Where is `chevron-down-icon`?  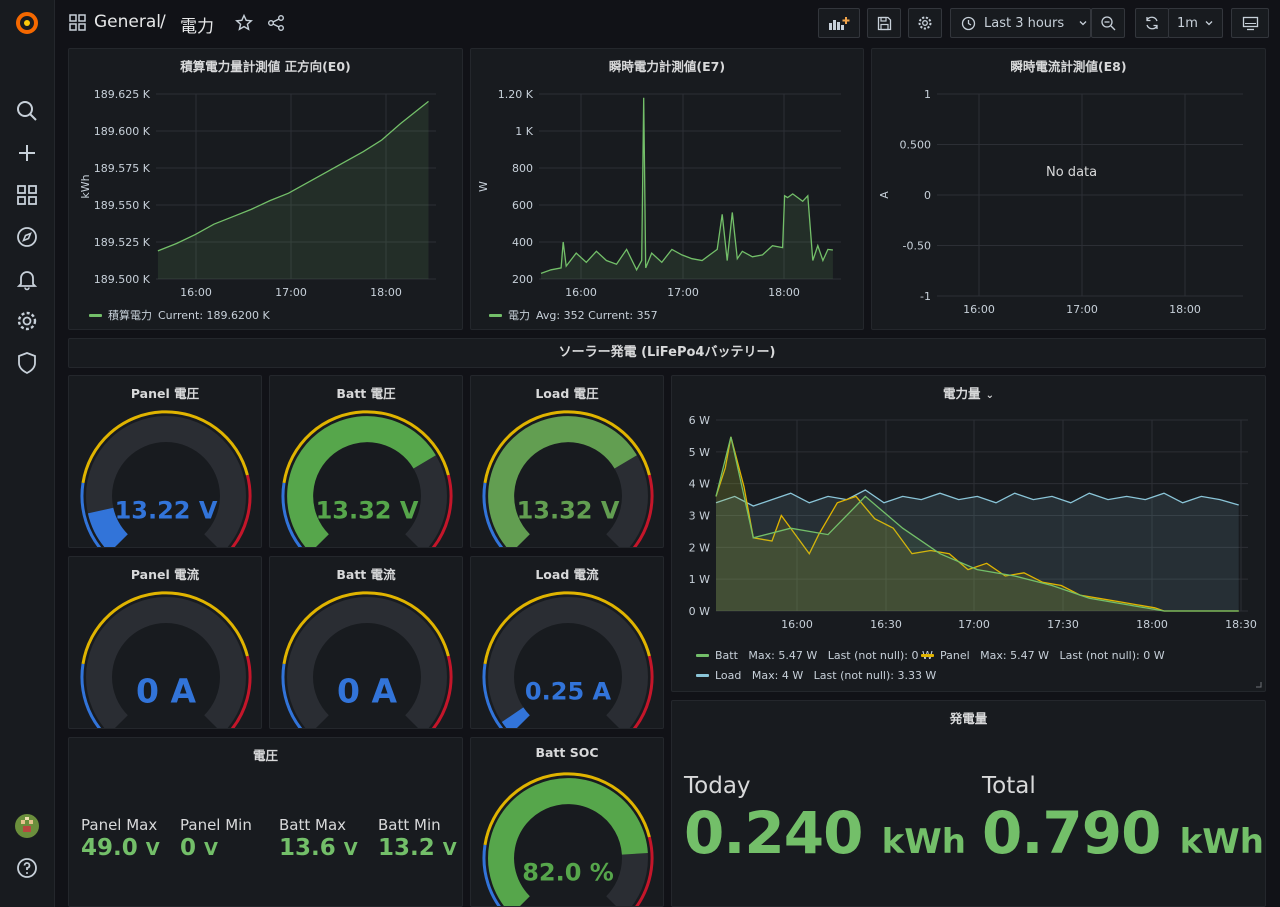 chevron-down-icon is located at coordinates (1209, 23).